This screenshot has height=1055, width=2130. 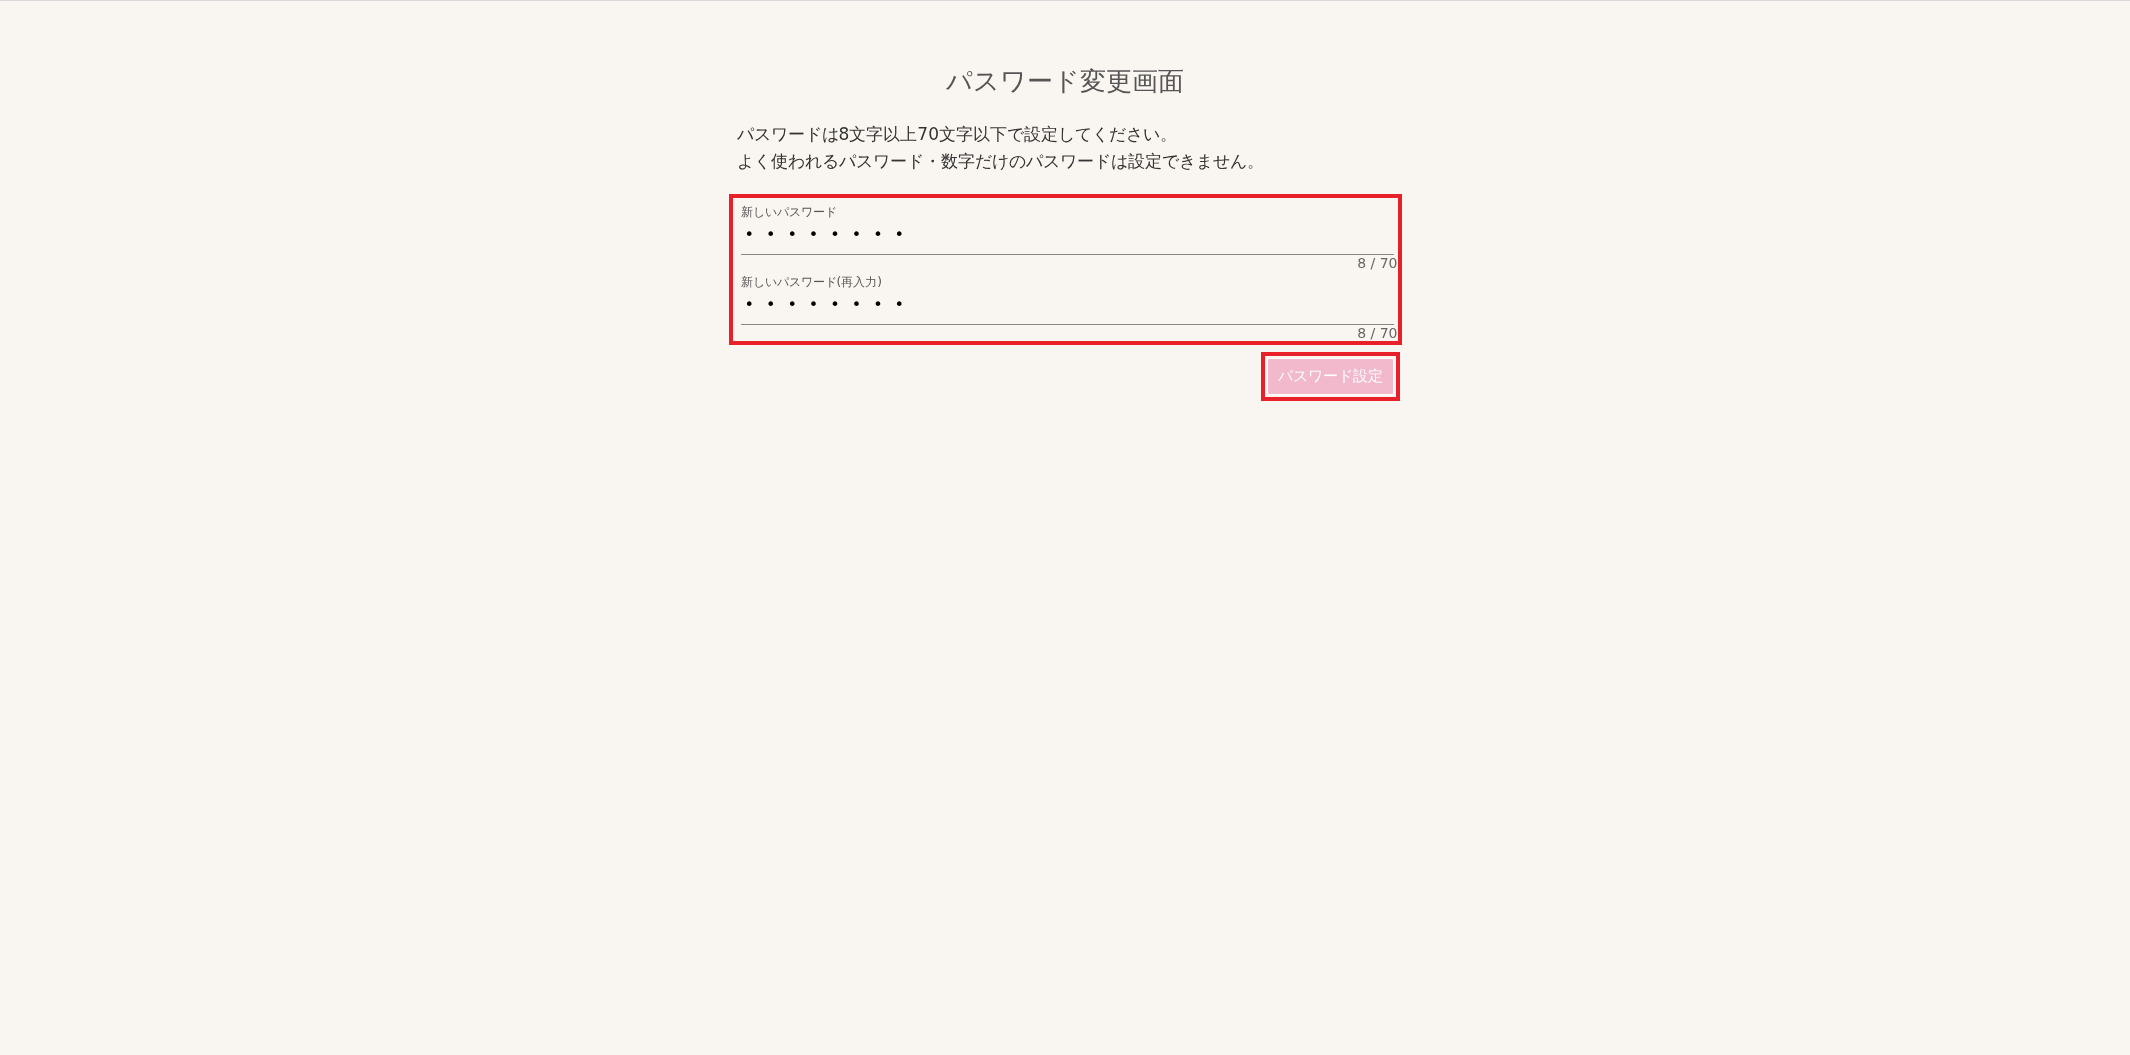 What do you see at coordinates (957, 134) in the screenshot?
I see `instruction-text: パスワードは8文字以上70文字以下で設定してください。` at bounding box center [957, 134].